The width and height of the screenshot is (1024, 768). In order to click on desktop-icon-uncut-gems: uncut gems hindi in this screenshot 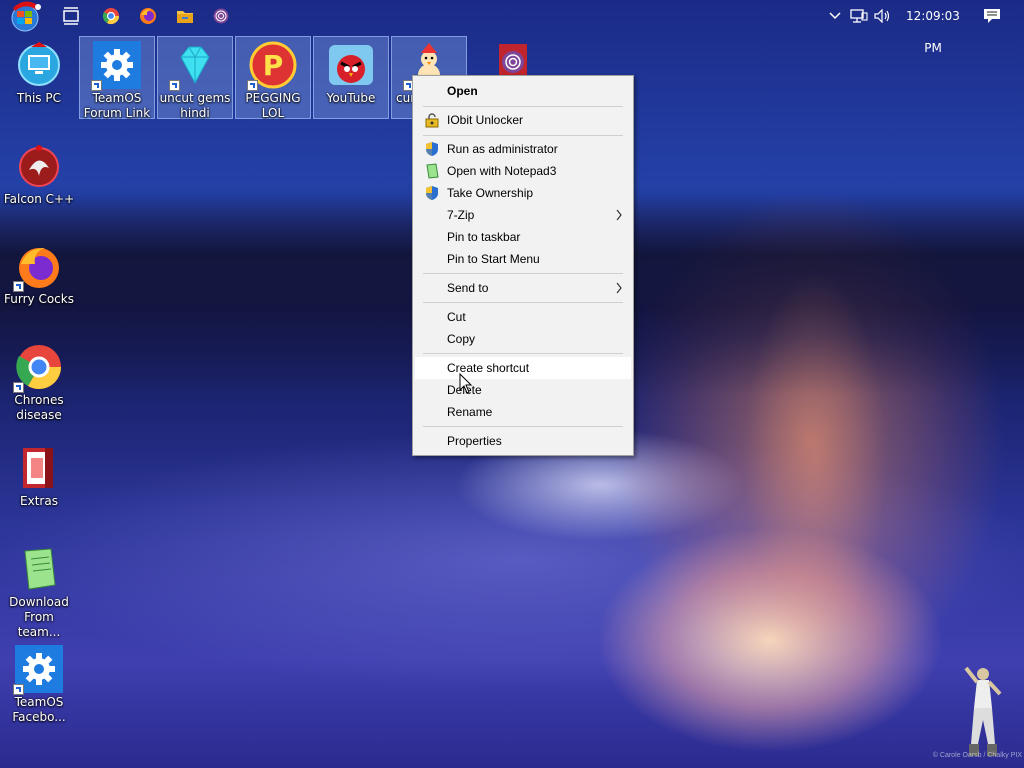, I will do `click(195, 78)`.